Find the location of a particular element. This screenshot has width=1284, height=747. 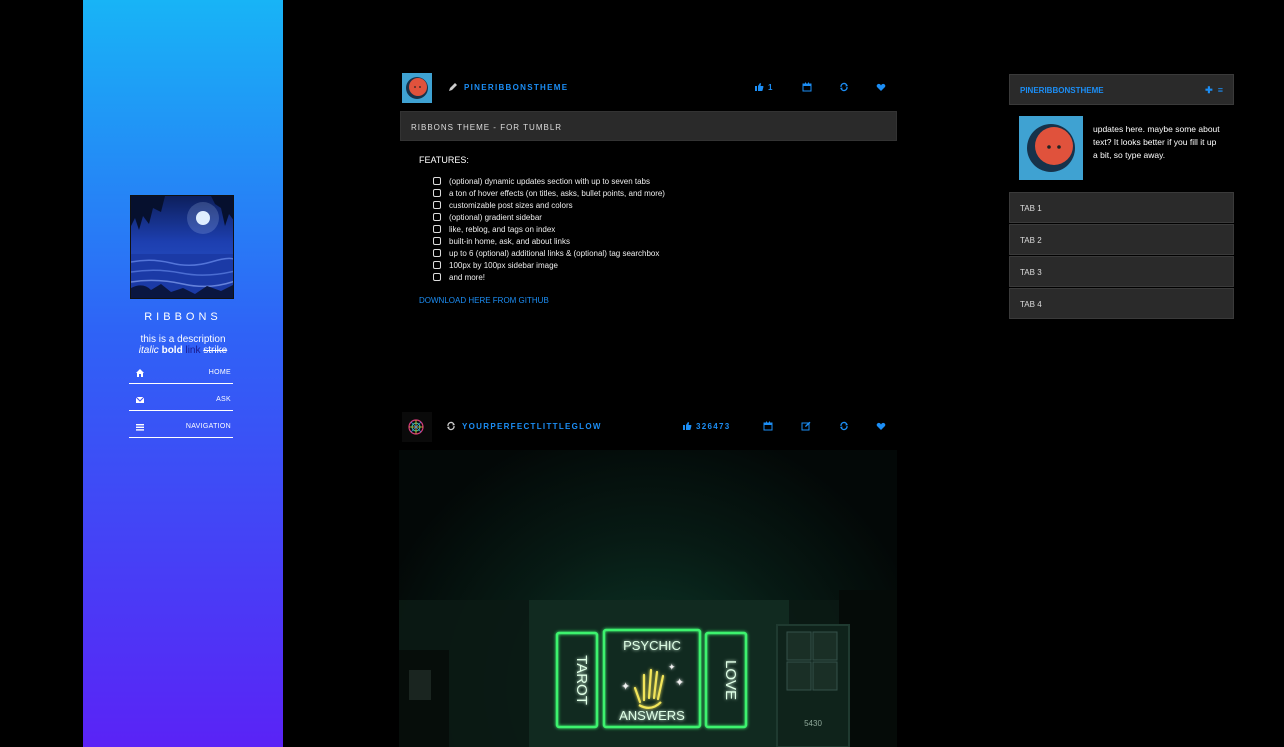

nav-navigation: NAVIGATION is located at coordinates (181, 428).